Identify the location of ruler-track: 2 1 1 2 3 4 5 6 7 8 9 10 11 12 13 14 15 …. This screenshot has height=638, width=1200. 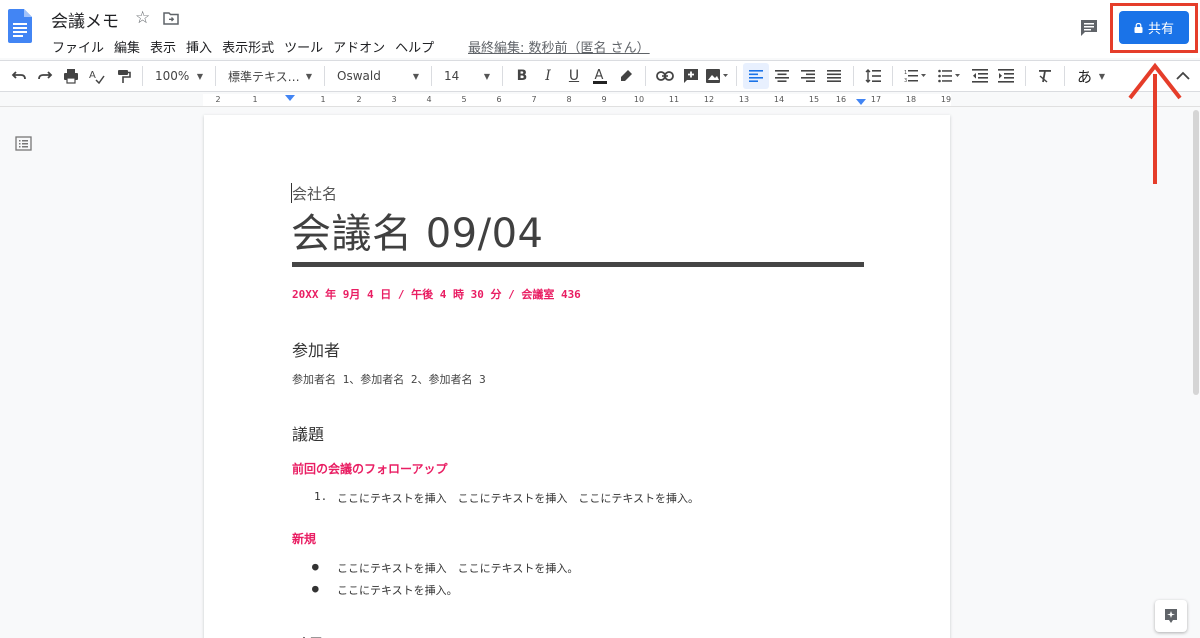
(577, 100).